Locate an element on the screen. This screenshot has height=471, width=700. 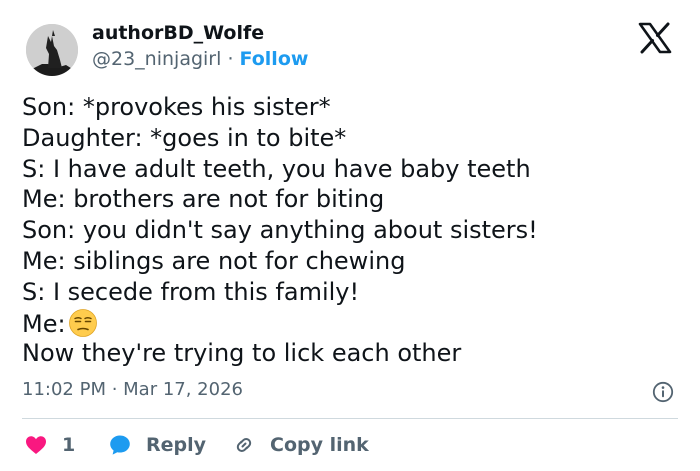
reply-label: Reply is located at coordinates (176, 445).